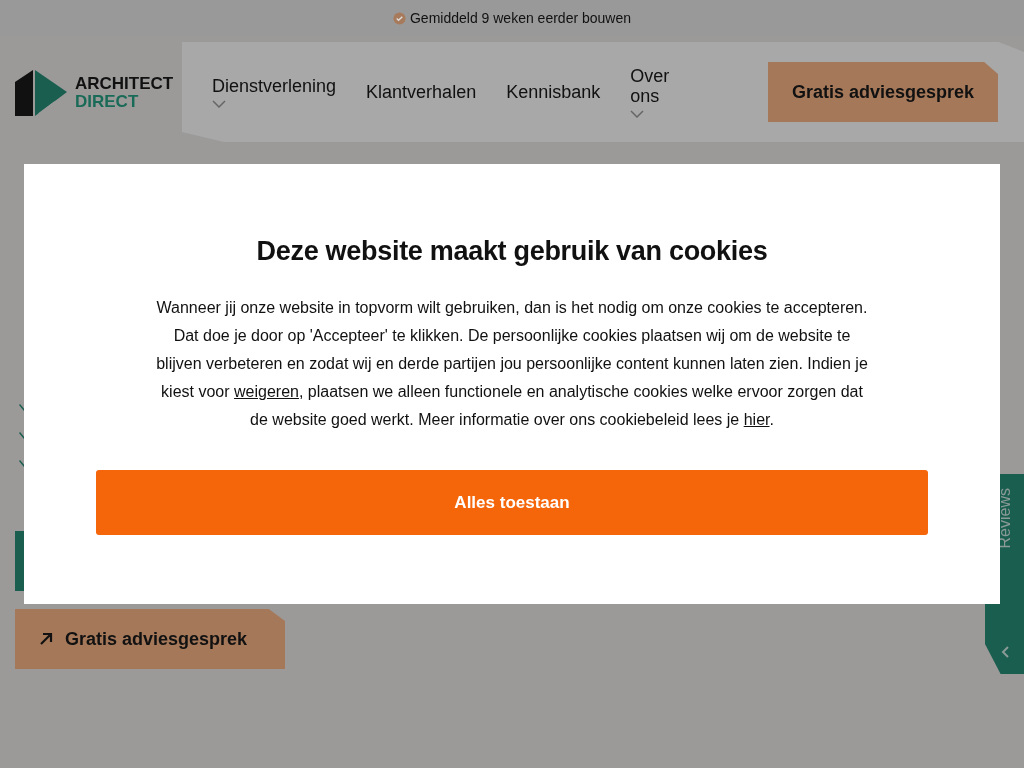  What do you see at coordinates (421, 92) in the screenshot?
I see `nav-link: Klantverhalen` at bounding box center [421, 92].